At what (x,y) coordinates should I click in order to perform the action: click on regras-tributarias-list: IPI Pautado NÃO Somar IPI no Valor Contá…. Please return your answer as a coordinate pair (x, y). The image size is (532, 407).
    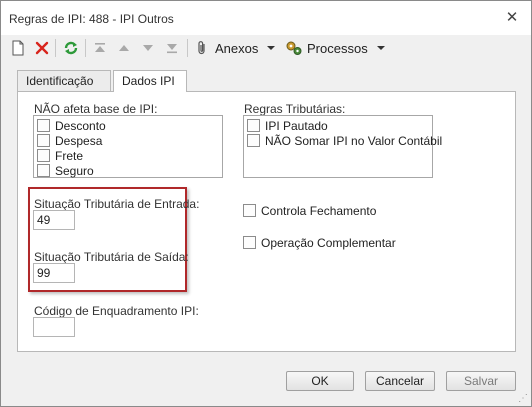
    Looking at the image, I should click on (342, 146).